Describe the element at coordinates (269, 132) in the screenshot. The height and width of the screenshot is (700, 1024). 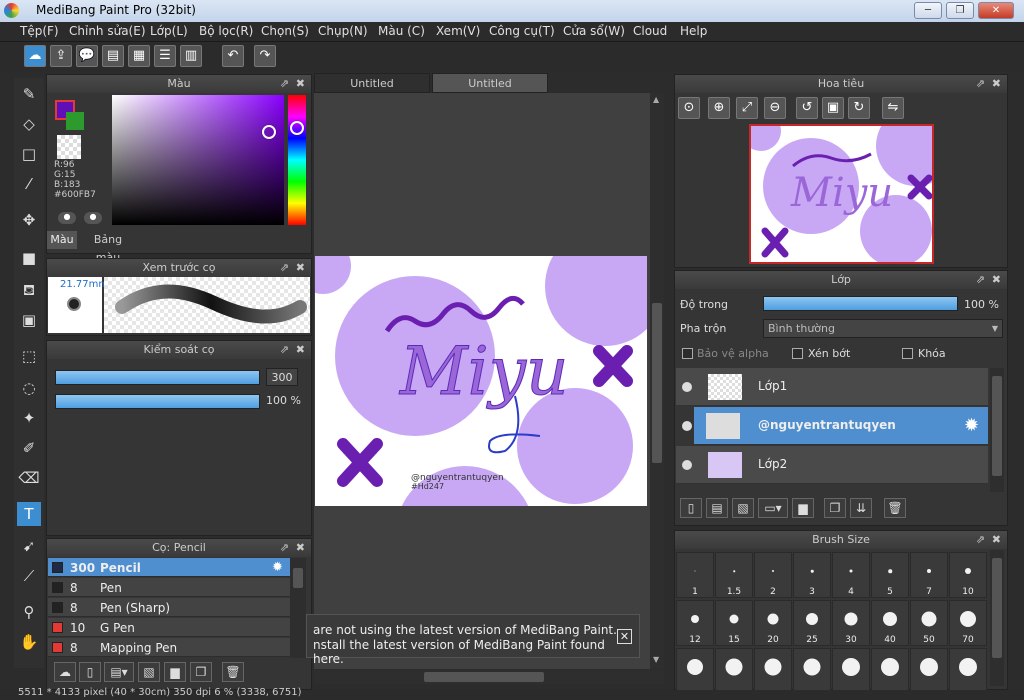
I see `sv-cursor` at that location.